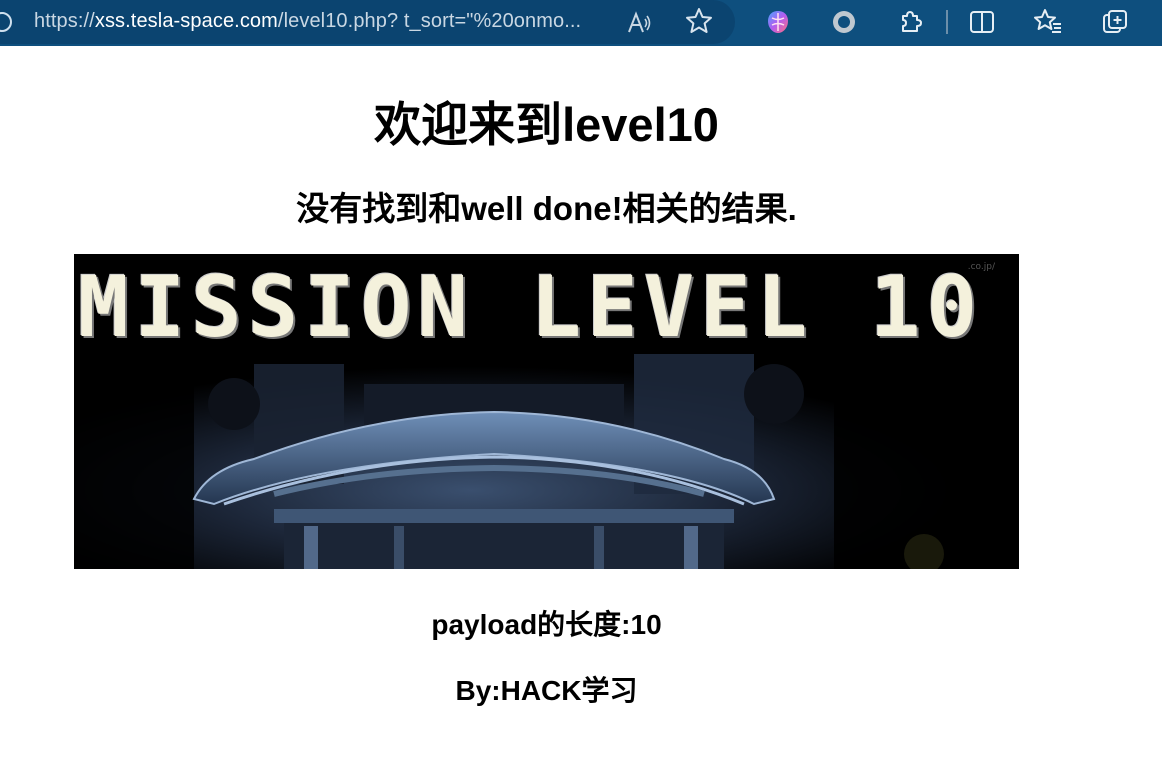 The width and height of the screenshot is (1162, 766). What do you see at coordinates (982, 22) in the screenshot?
I see `split-screen-icon` at bounding box center [982, 22].